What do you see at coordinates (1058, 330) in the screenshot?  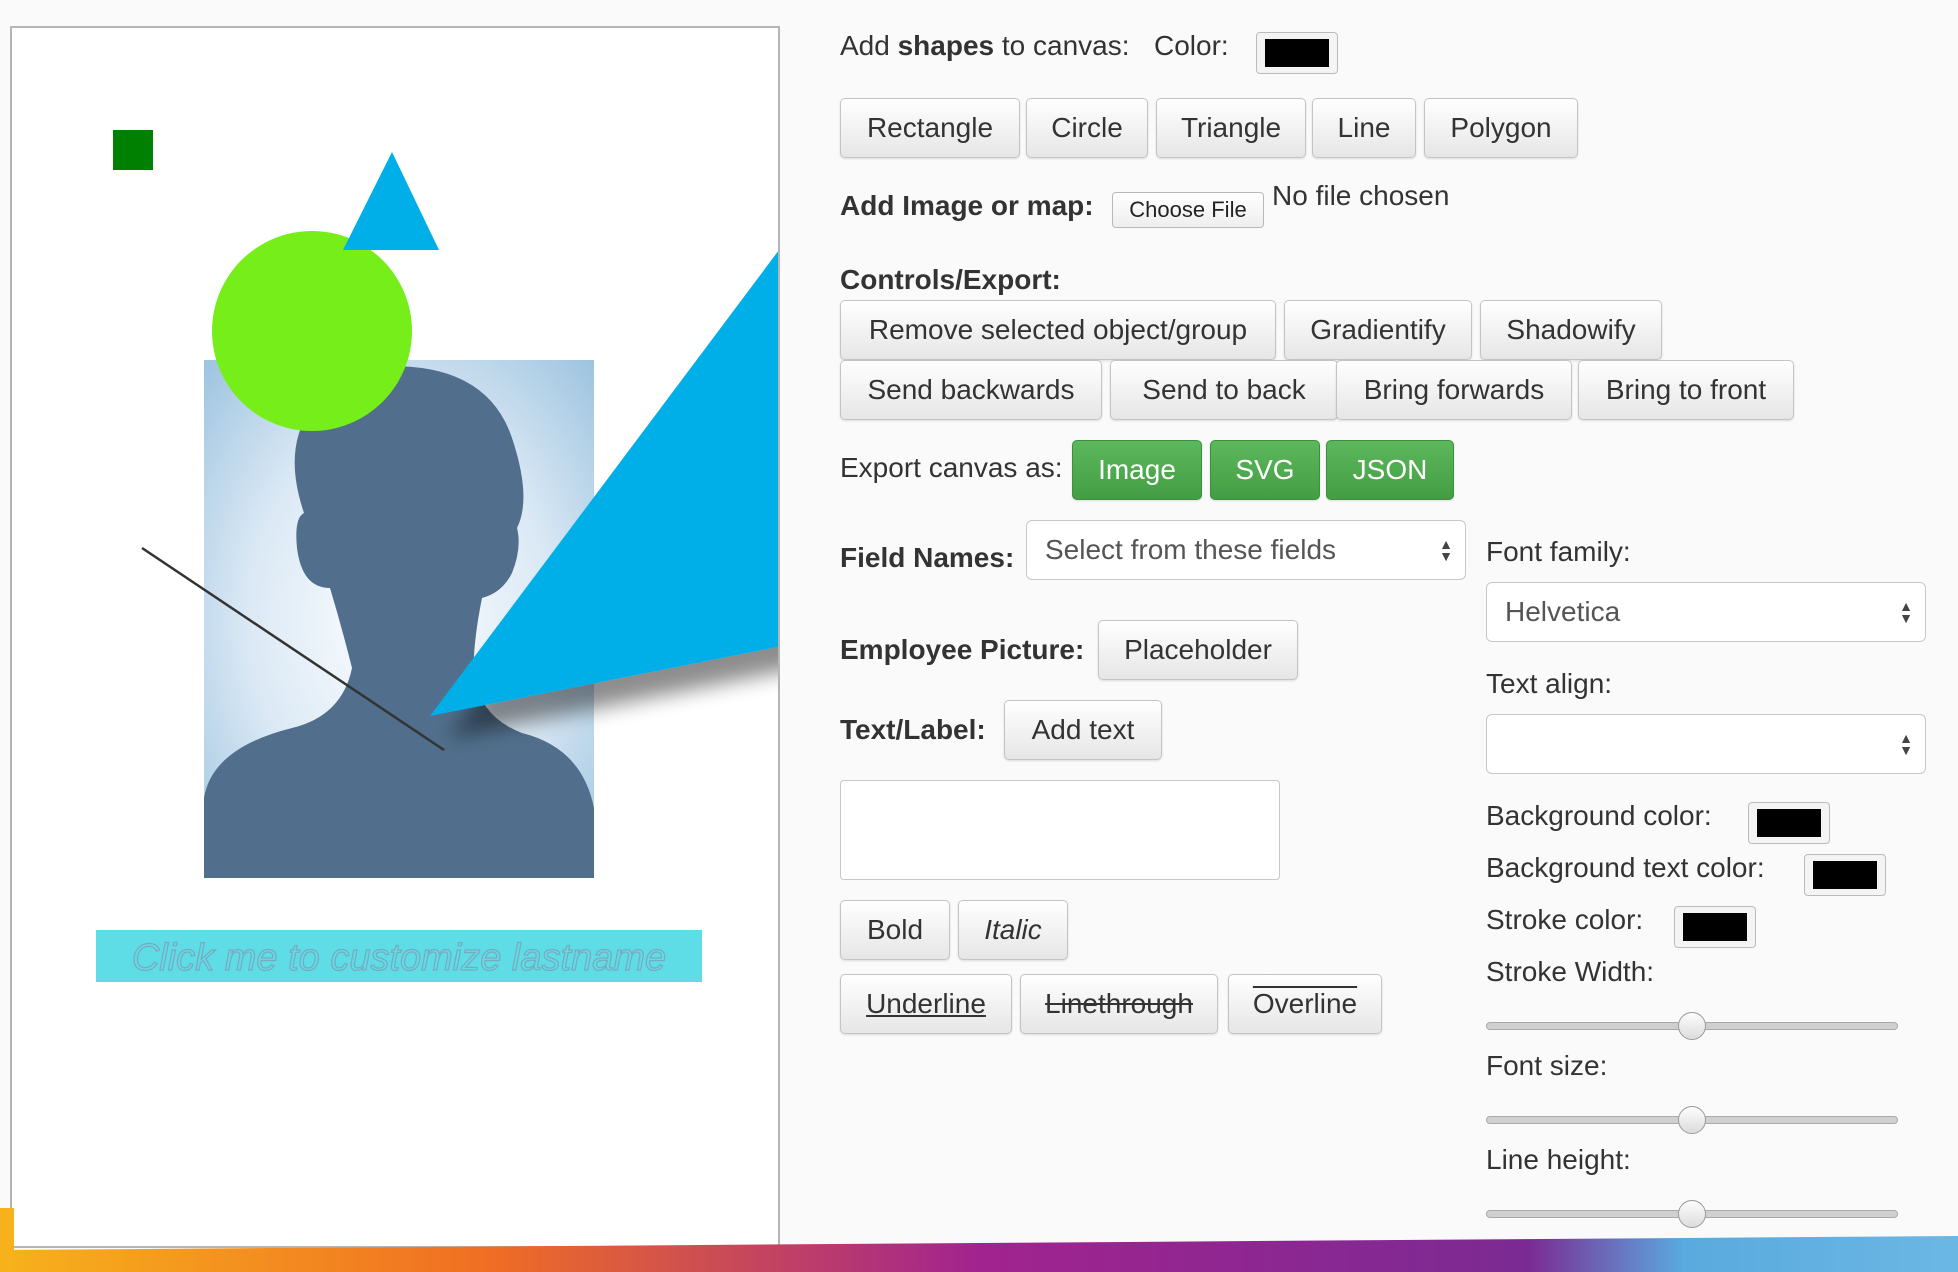 I see `remove-selected-button: Remove selected object/group` at bounding box center [1058, 330].